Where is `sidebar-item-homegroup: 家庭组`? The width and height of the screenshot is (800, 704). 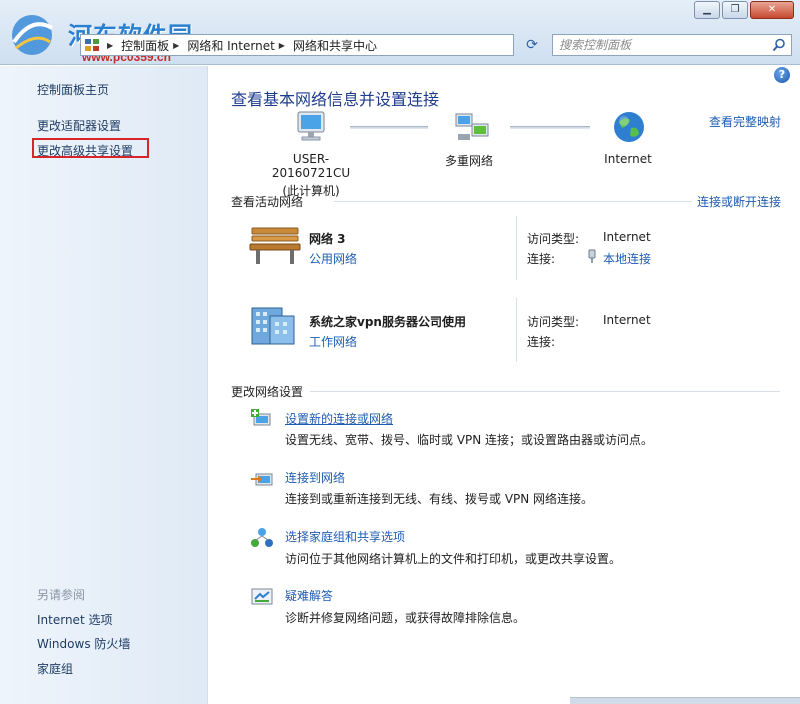
sidebar-item-homegroup: 家庭组 is located at coordinates (55, 668).